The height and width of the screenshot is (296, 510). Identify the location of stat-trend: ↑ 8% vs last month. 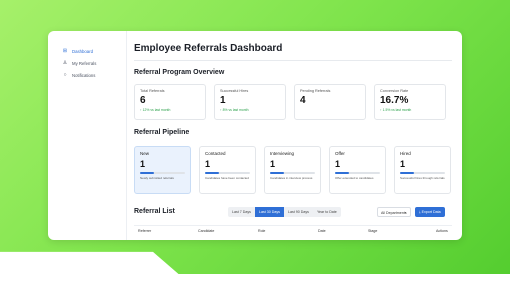
(234, 110).